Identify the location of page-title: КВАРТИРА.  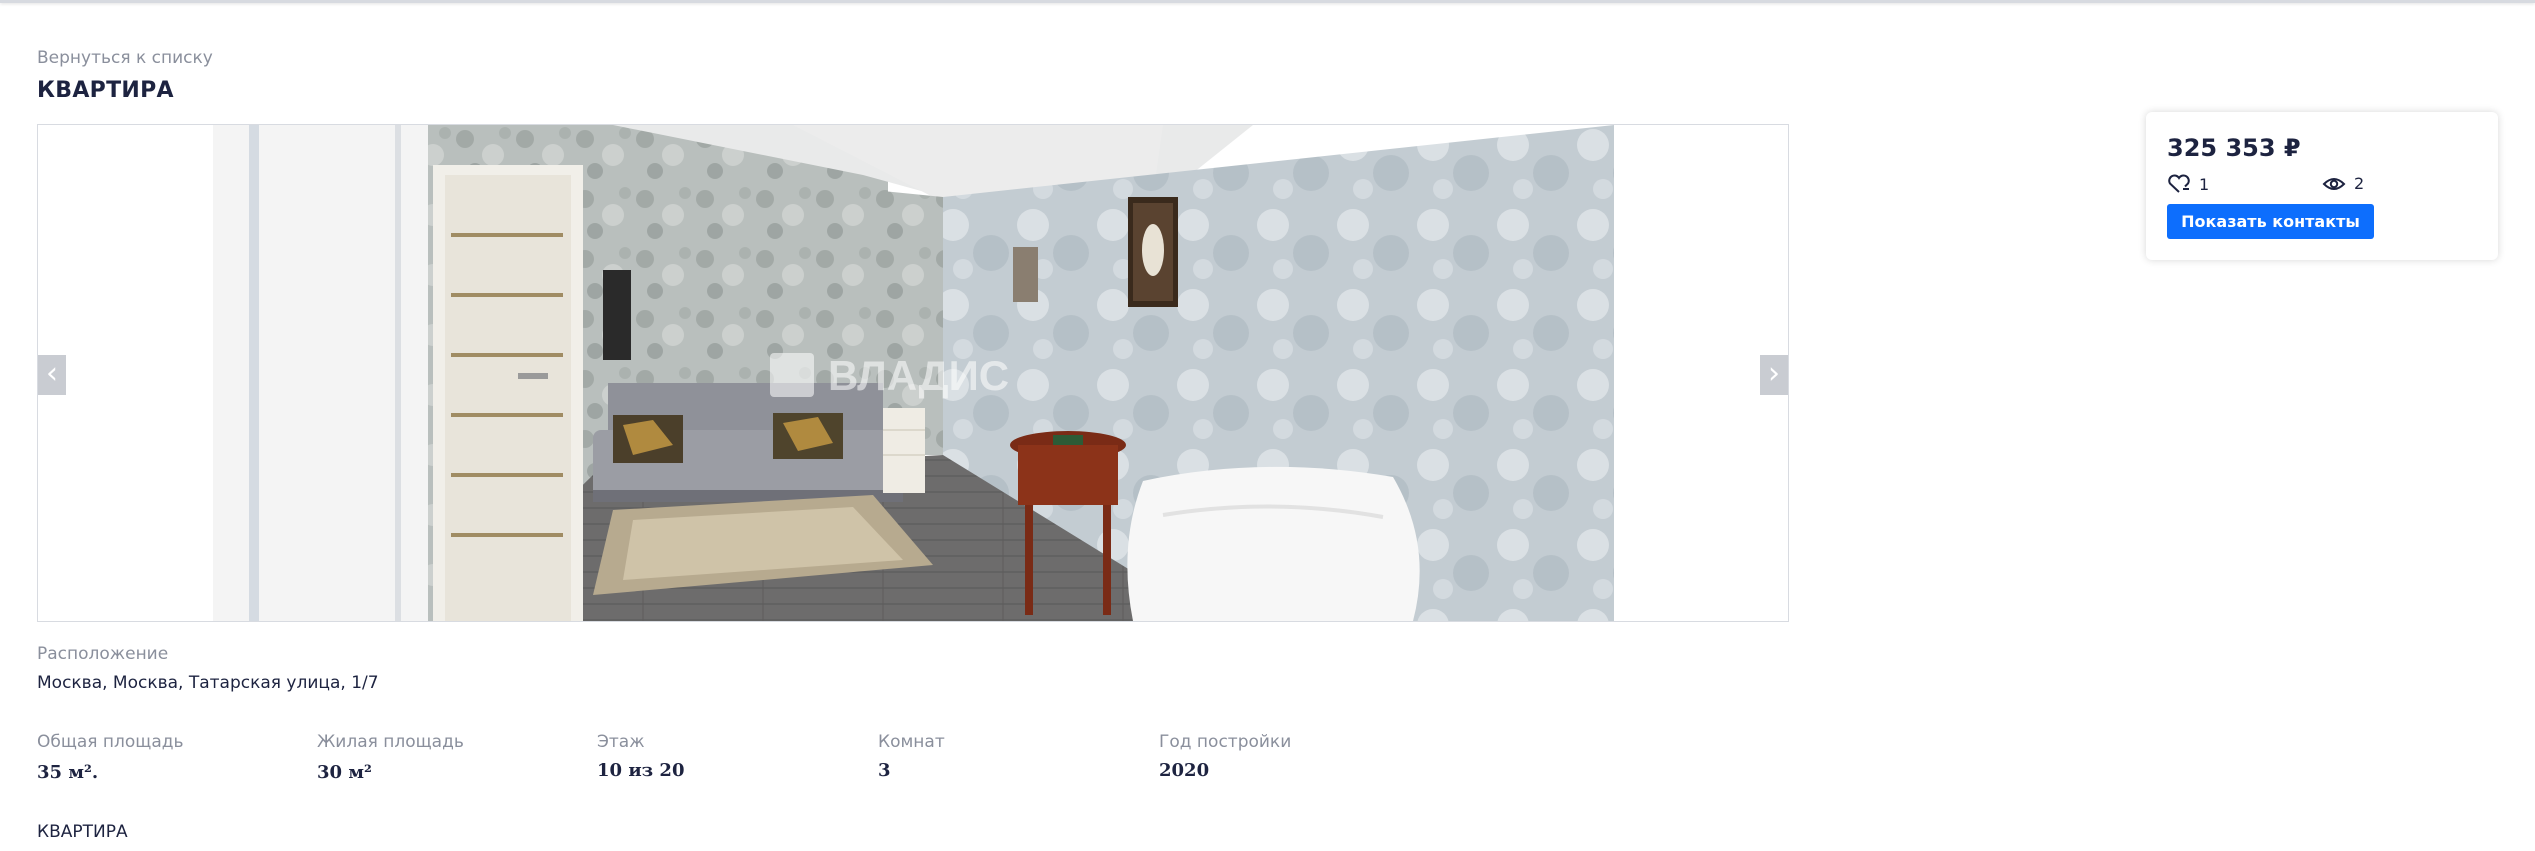
(105, 90).